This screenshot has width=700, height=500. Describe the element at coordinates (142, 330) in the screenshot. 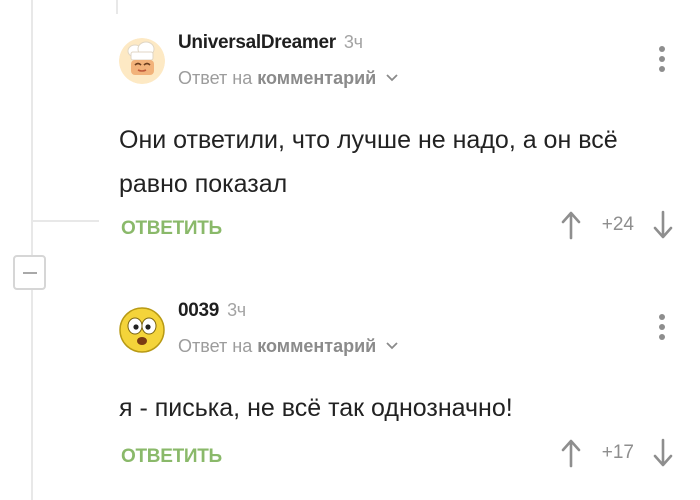

I see `shocked-emoji-avatar` at that location.